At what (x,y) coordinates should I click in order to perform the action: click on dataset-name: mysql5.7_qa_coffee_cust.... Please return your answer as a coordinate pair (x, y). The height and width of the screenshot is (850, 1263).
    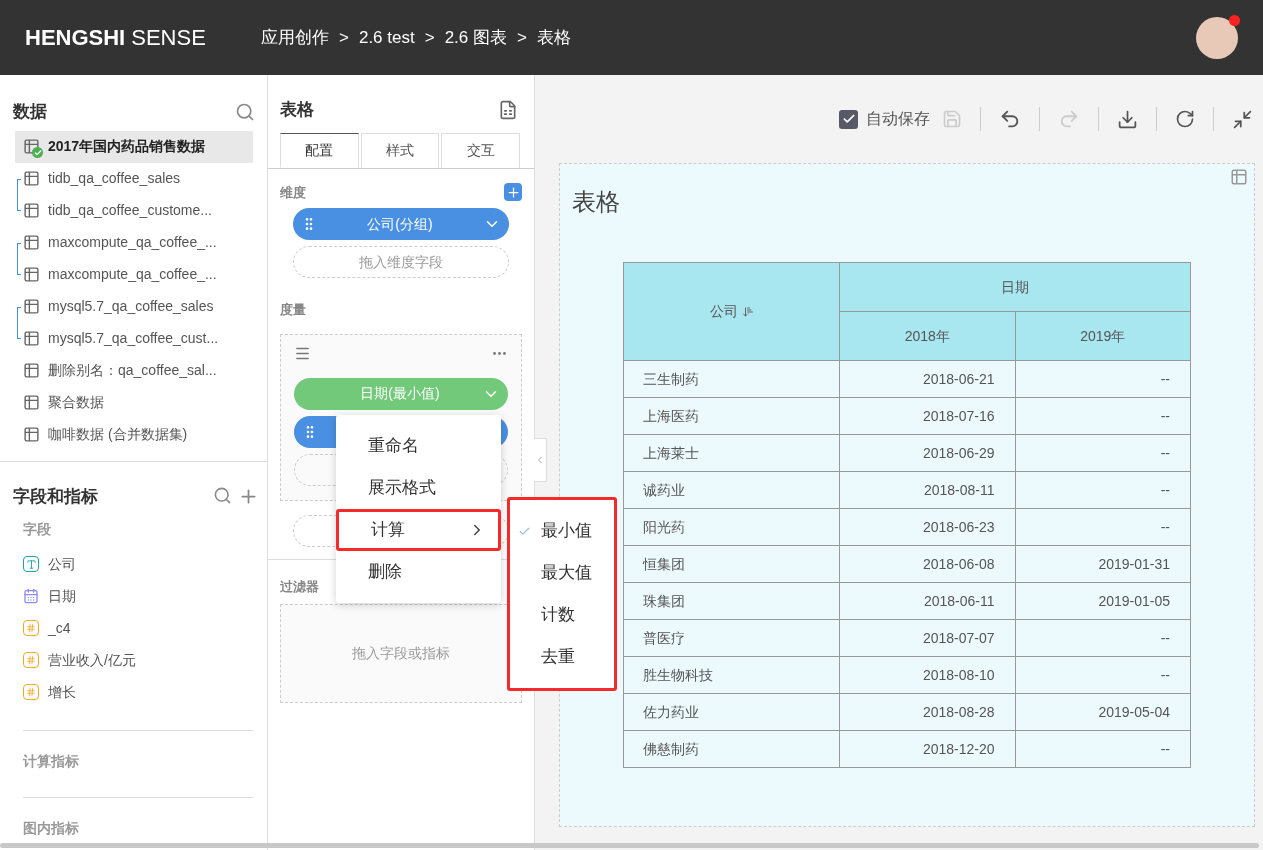
    Looking at the image, I should click on (133, 338).